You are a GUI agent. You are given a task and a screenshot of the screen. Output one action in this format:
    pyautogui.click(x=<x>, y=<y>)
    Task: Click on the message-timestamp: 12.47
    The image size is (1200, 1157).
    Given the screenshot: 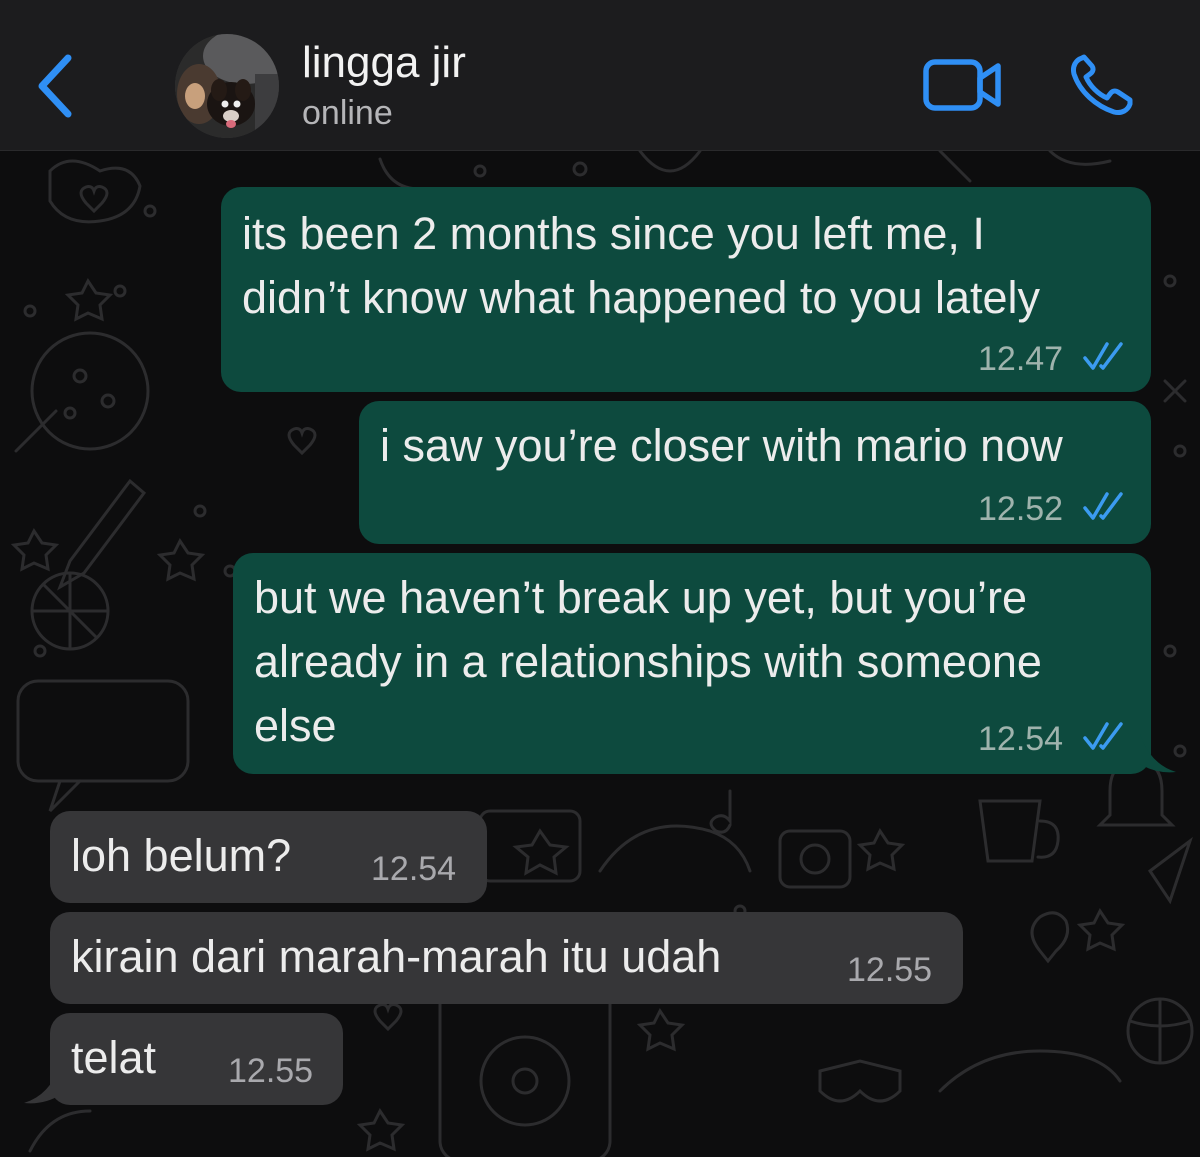 What is the action you would take?
    pyautogui.click(x=1021, y=359)
    